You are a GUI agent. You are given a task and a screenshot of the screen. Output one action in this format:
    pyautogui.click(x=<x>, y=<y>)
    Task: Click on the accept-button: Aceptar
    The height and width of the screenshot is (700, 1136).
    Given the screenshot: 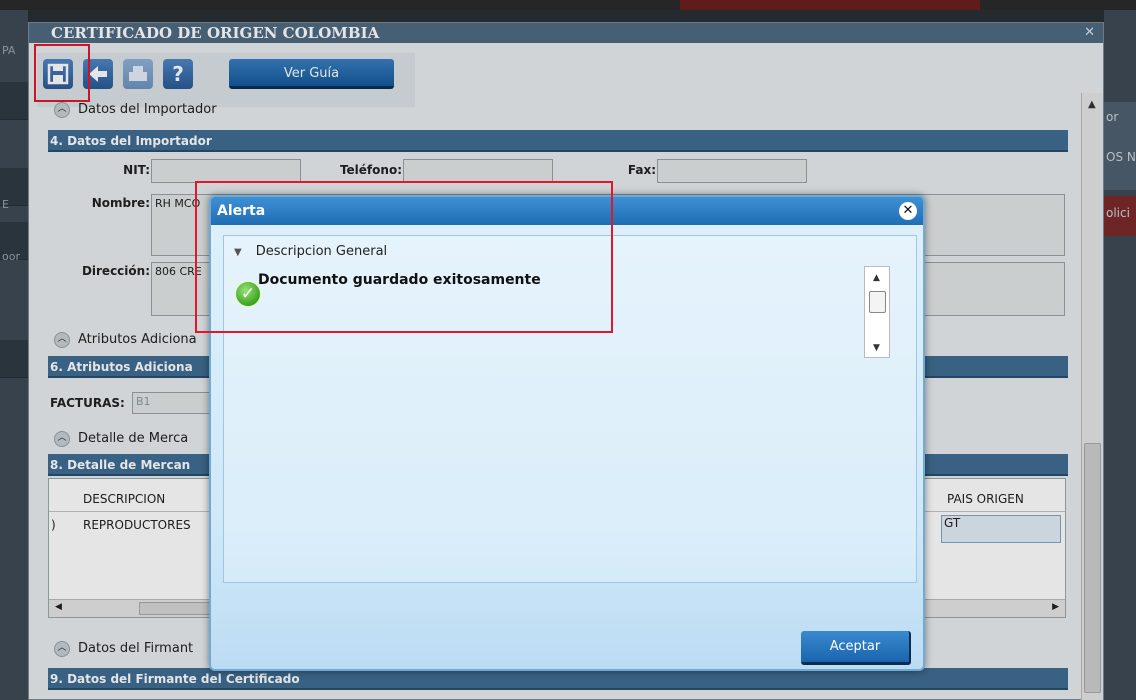 What is the action you would take?
    pyautogui.click(x=856, y=648)
    